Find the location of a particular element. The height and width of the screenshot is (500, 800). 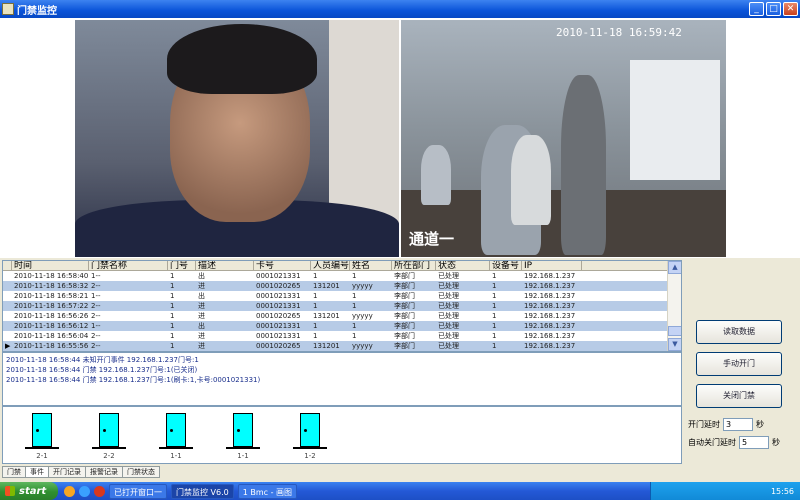

scroll-thumb is located at coordinates (674, 331).